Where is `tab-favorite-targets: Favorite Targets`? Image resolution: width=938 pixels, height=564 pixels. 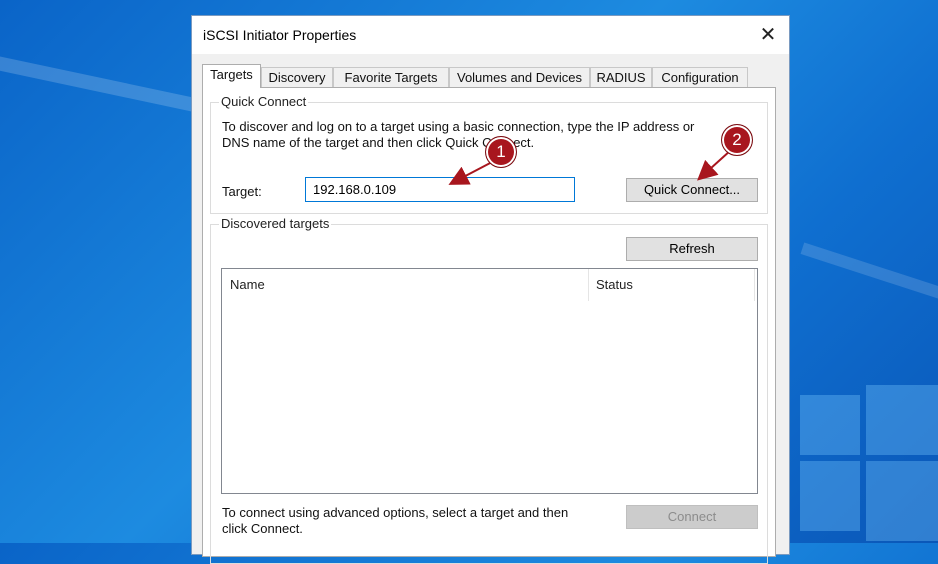 tab-favorite-targets: Favorite Targets is located at coordinates (391, 77).